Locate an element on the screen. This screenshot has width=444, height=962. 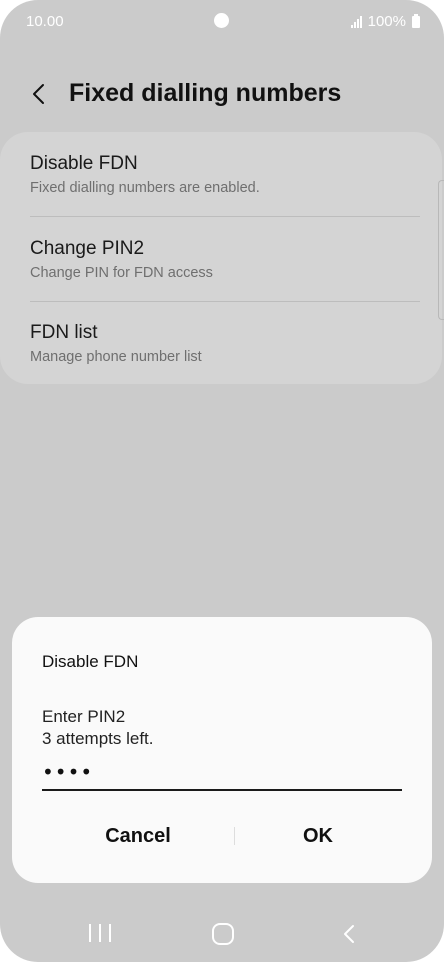
scrollbar is located at coordinates (441, 250).